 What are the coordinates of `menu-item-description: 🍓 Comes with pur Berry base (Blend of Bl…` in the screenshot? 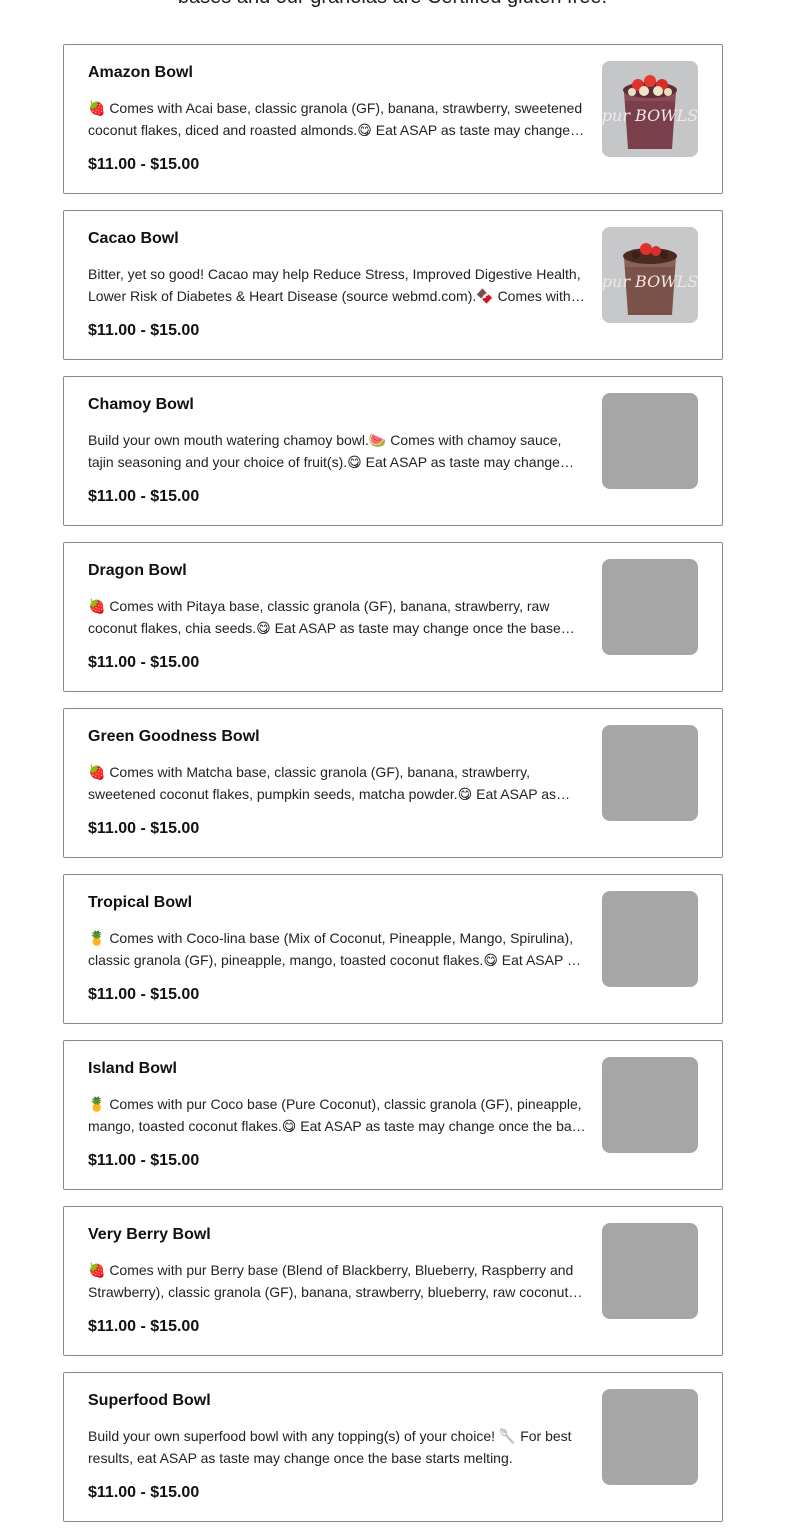 It's located at (331, 1281).